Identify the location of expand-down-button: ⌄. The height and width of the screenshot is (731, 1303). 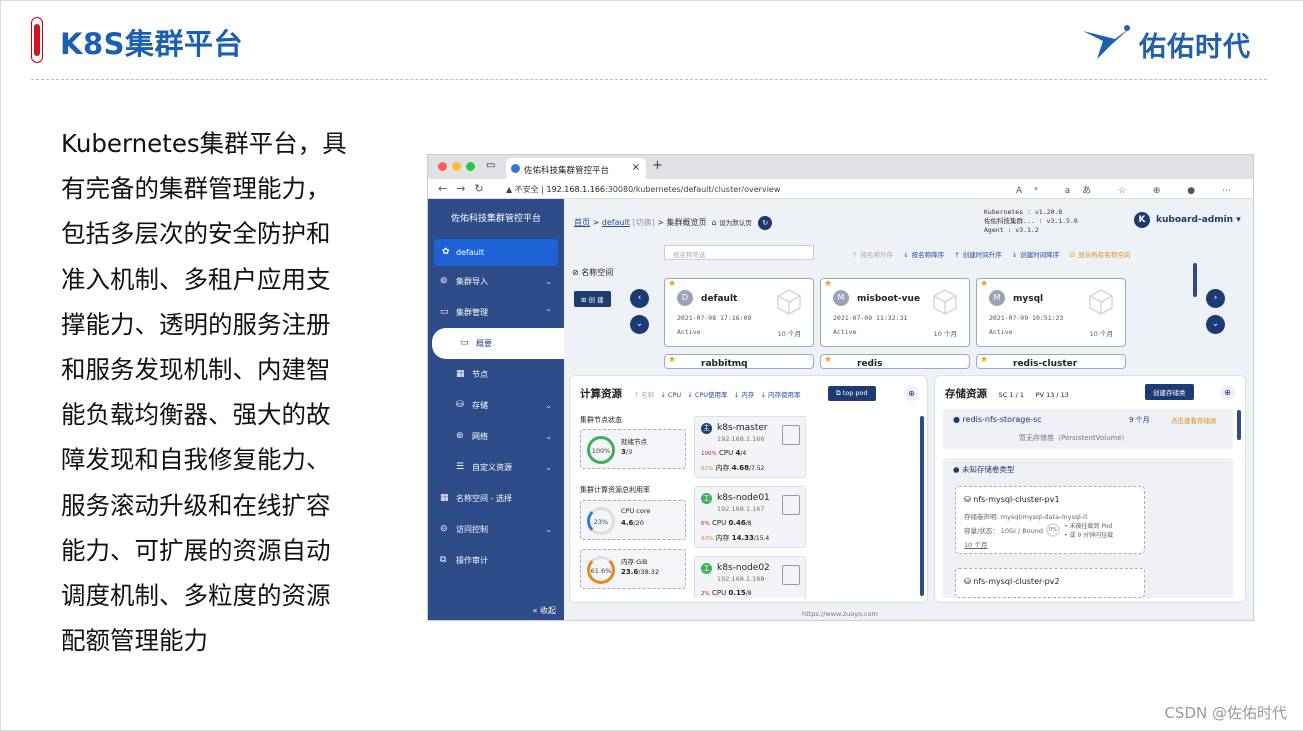
(1215, 324).